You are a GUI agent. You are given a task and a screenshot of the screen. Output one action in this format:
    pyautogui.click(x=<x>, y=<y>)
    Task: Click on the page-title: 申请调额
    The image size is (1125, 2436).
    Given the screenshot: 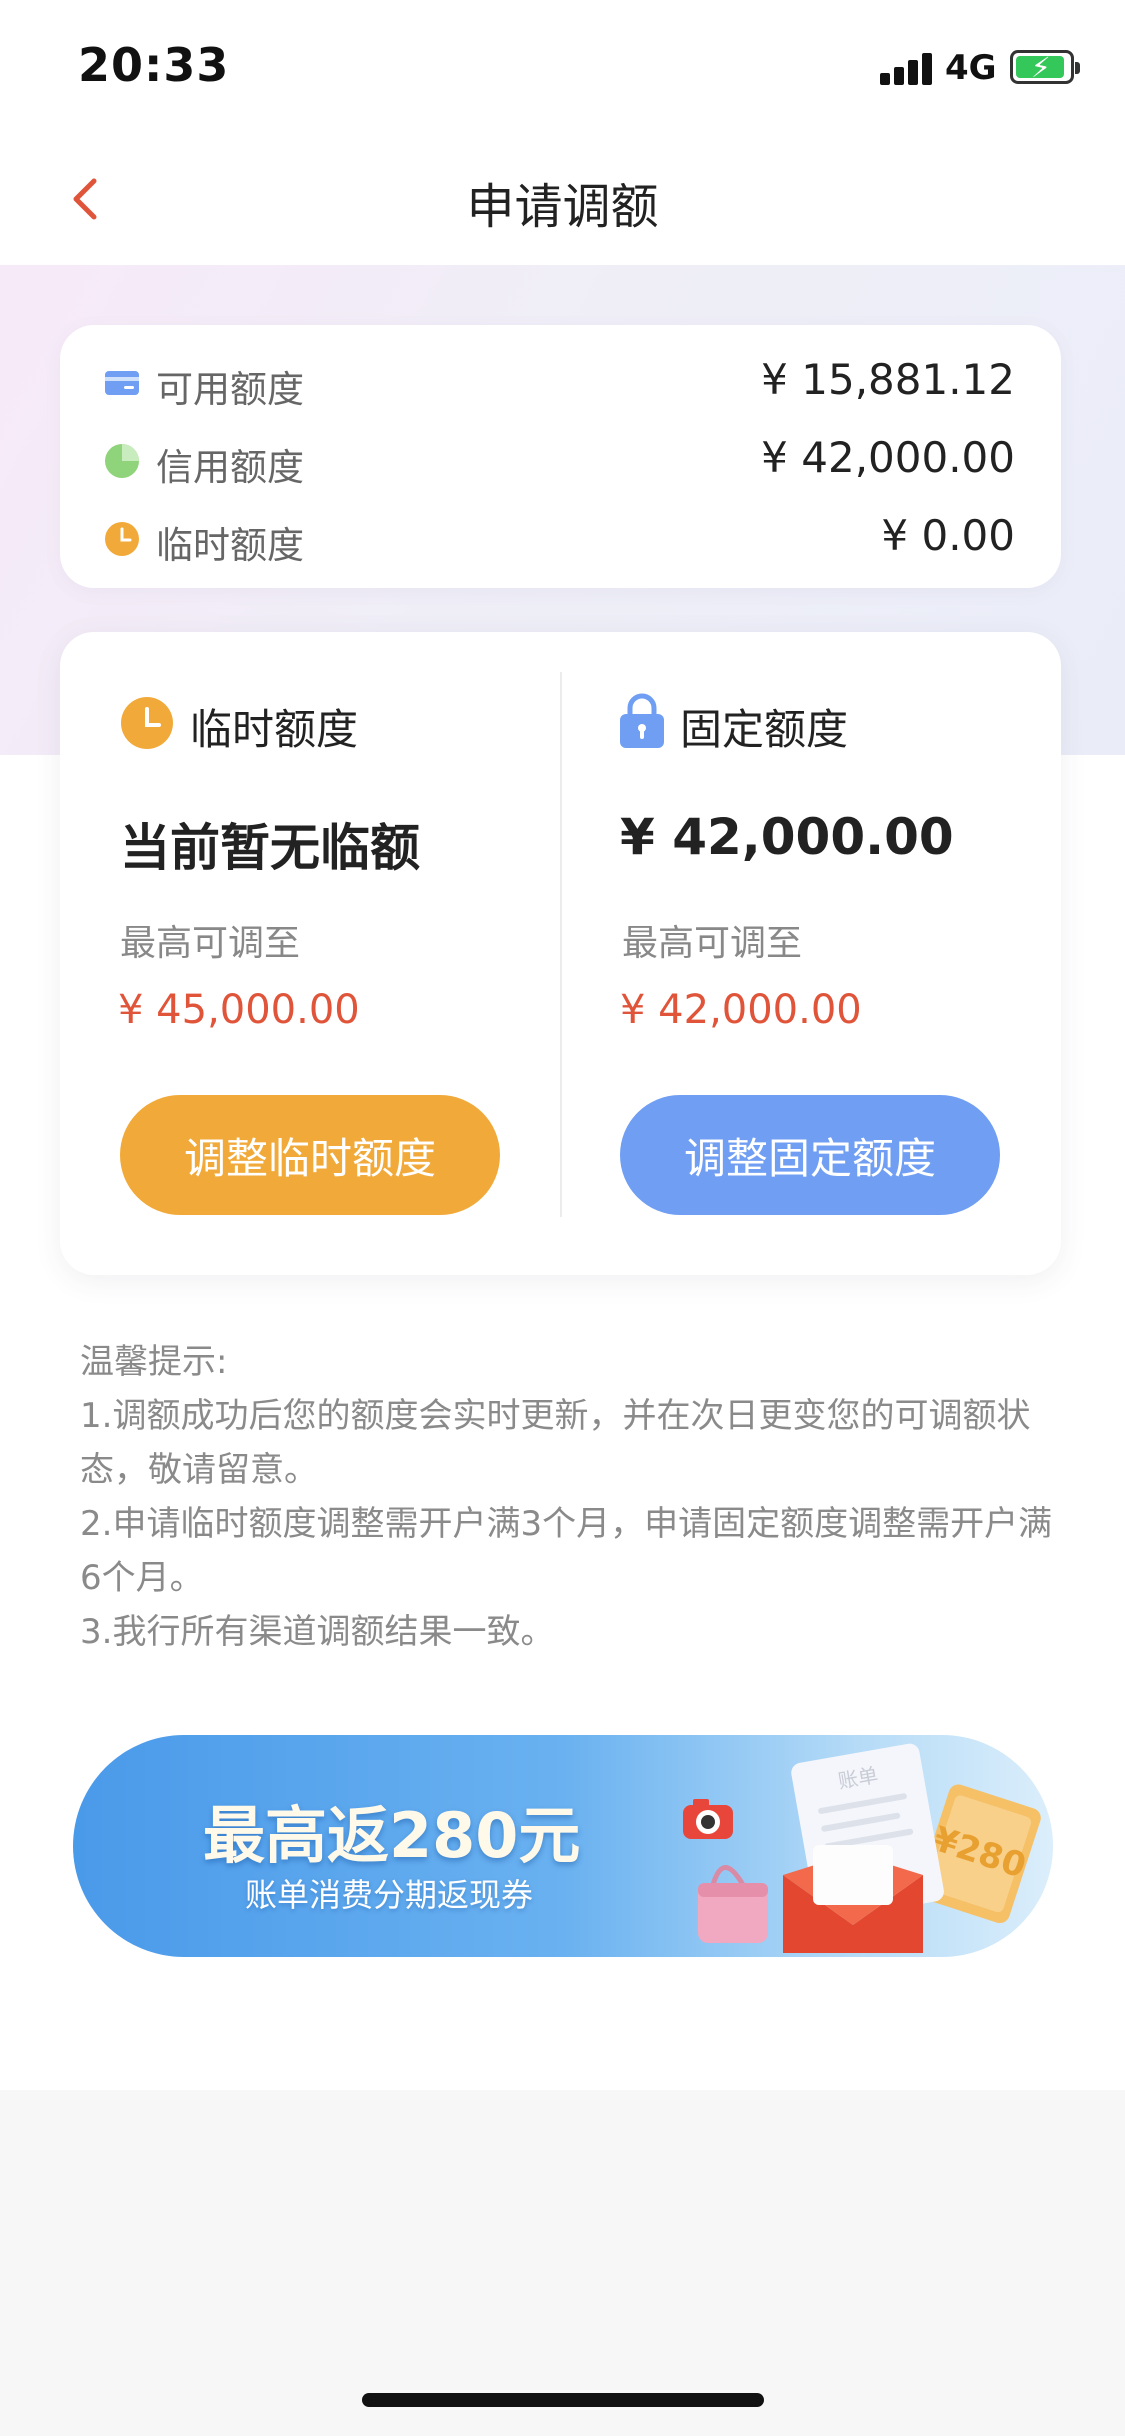 What is the action you would take?
    pyautogui.click(x=562, y=207)
    